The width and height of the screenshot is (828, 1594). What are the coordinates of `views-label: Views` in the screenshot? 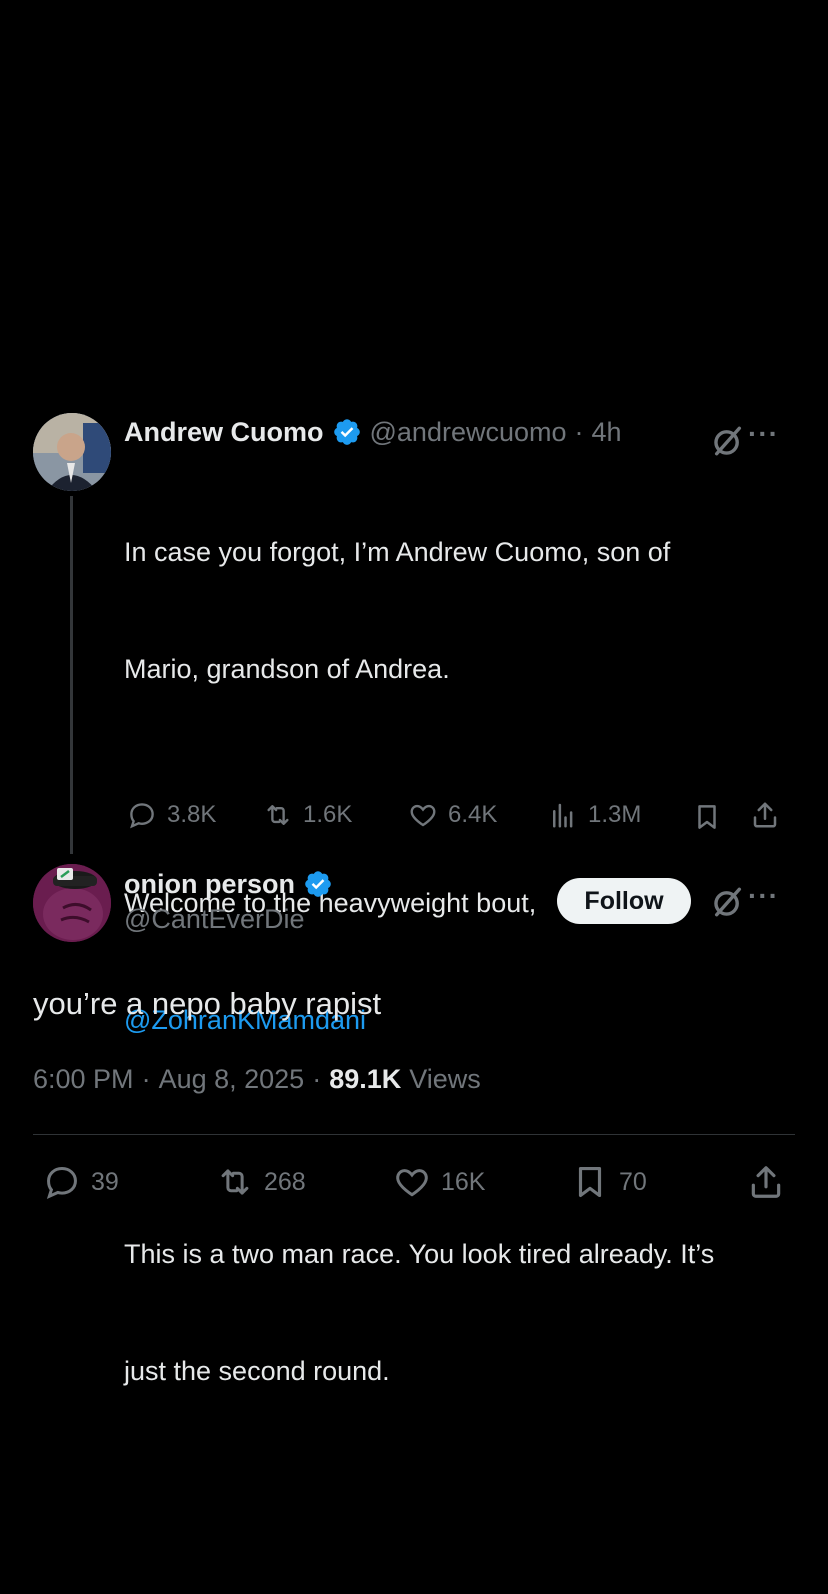 It's located at (445, 1079).